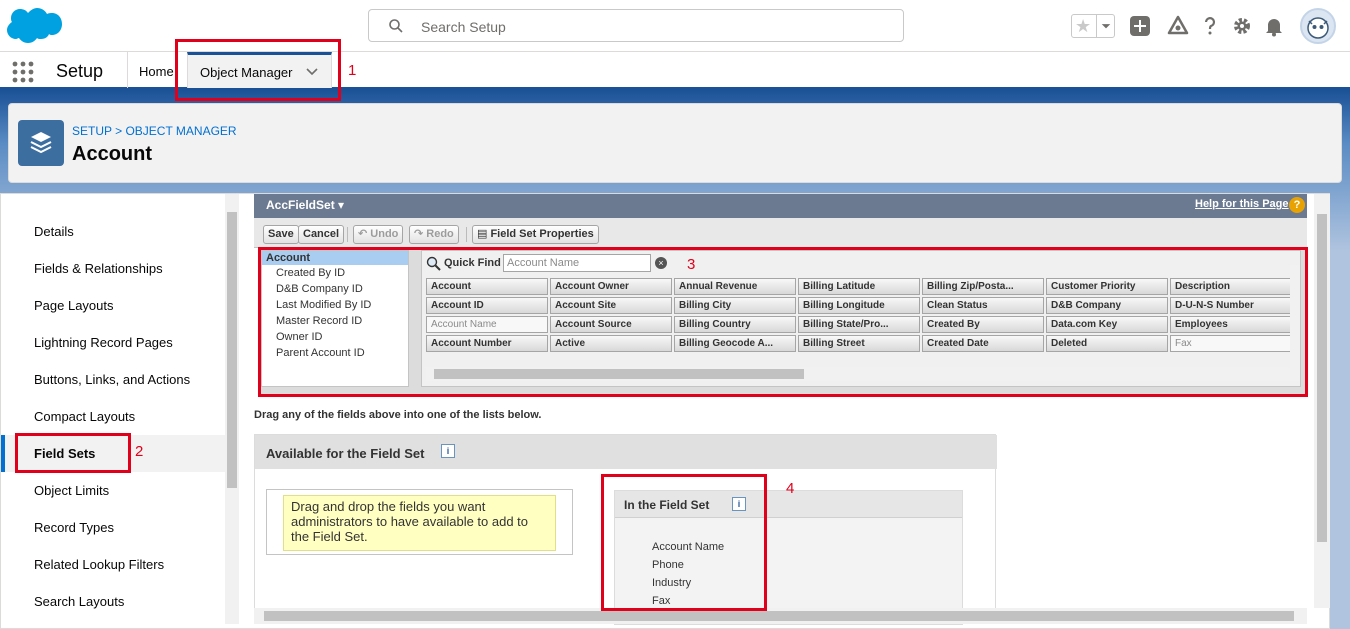 This screenshot has width=1350, height=629. Describe the element at coordinates (667, 505) in the screenshot. I see `in-field-set-title: In the Field Set` at that location.